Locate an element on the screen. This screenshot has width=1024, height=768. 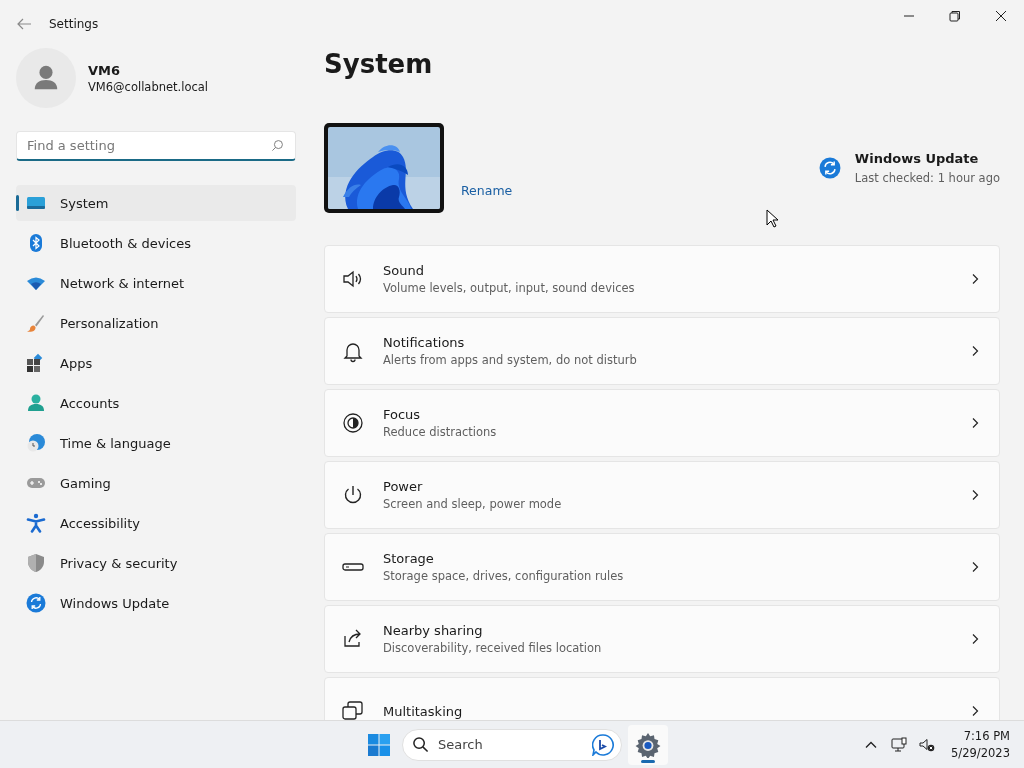
sidebar-item: Bluetooth & devices is located at coordinates (156, 243).